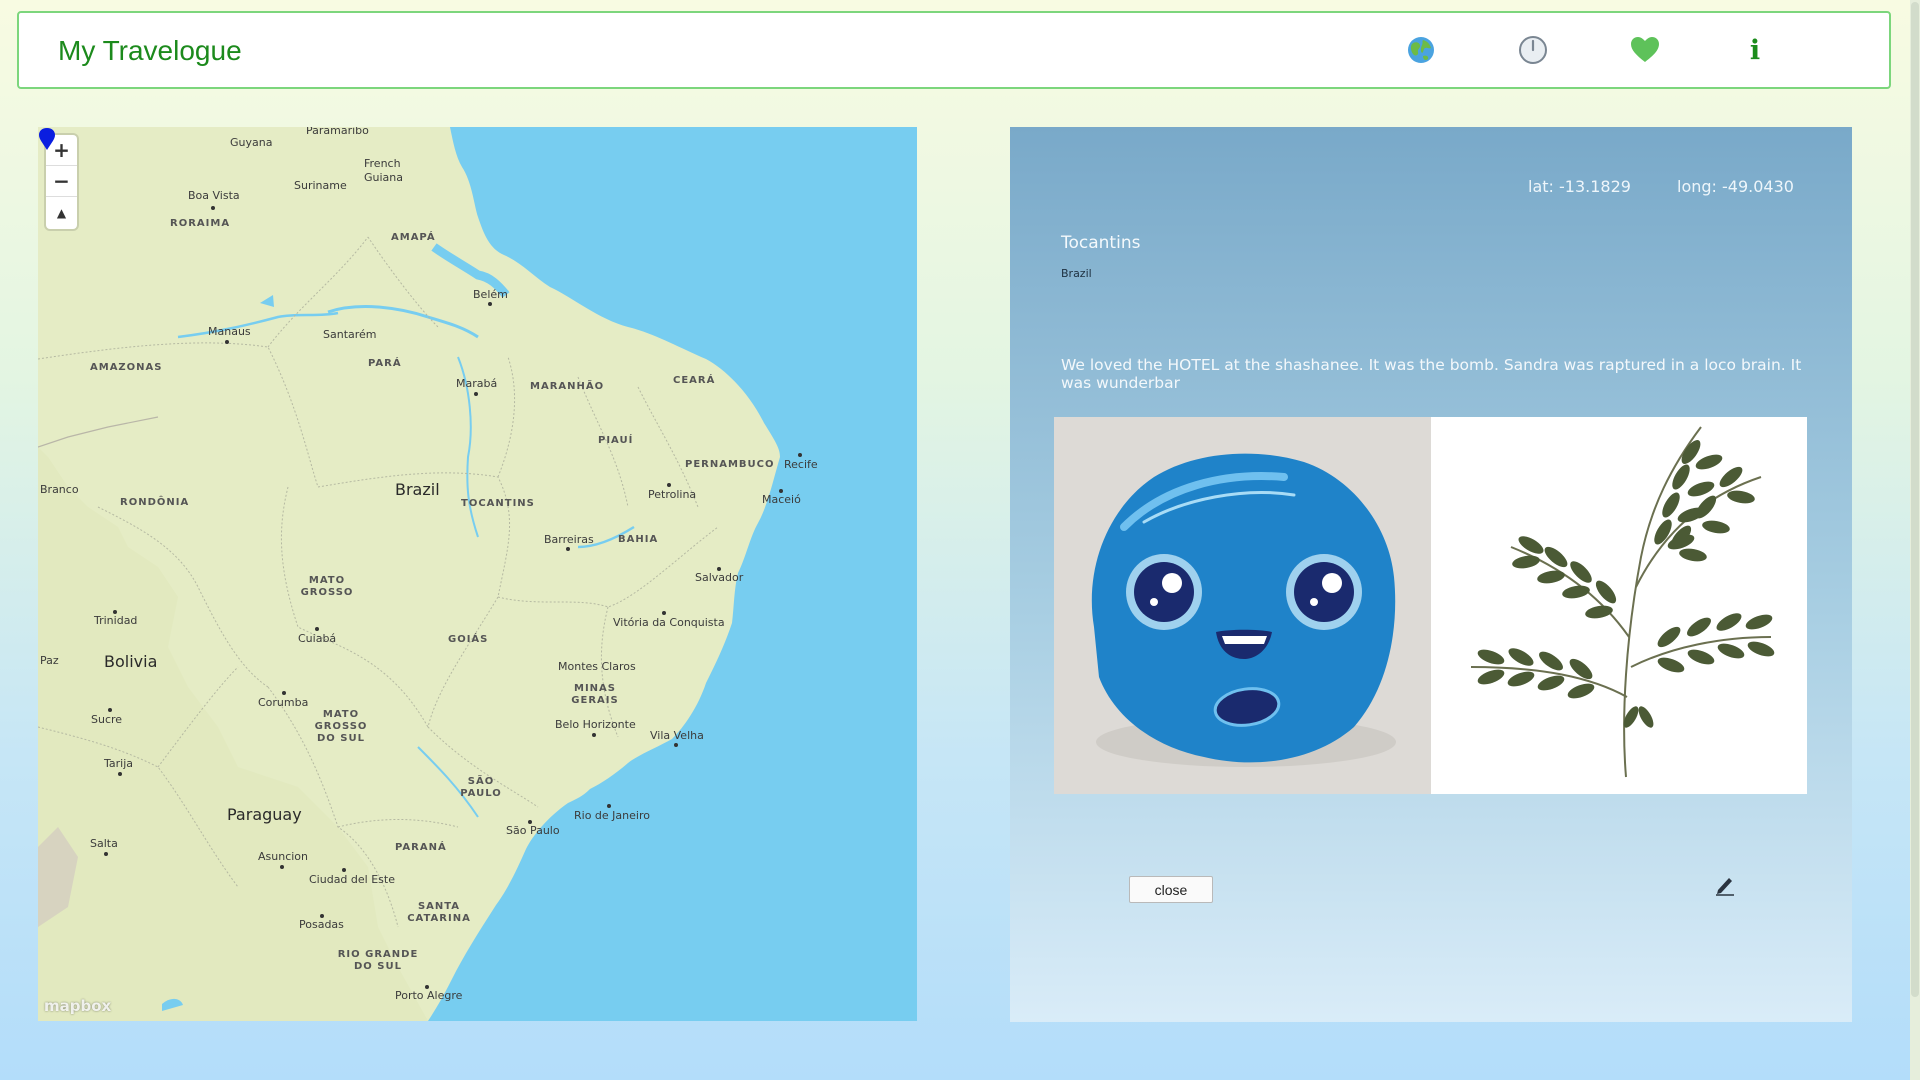 Image resolution: width=1920 pixels, height=1080 pixels. I want to click on nav-globe-button, so click(1421, 50).